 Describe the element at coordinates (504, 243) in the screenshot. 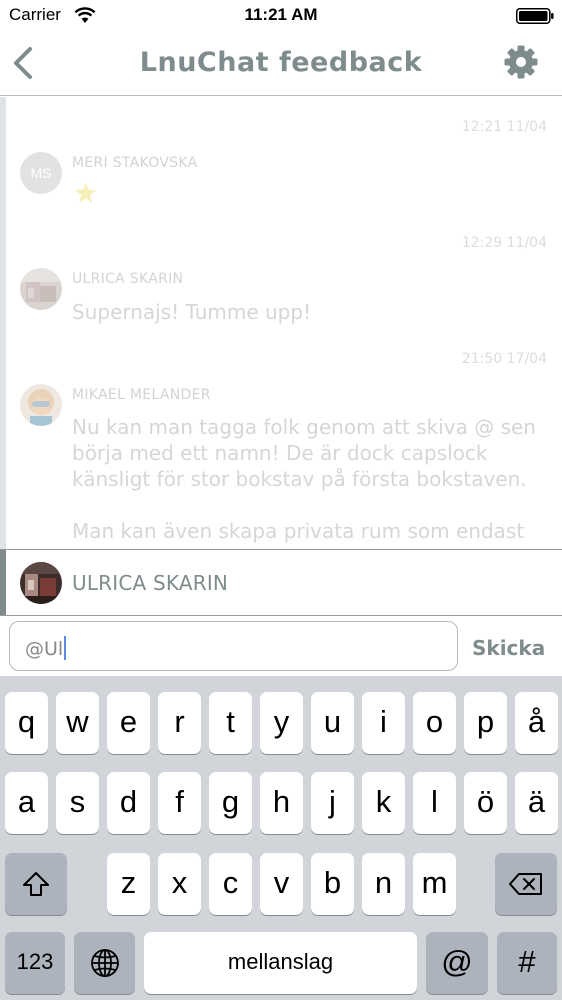

I see `message-timestamp: 12:29 11/04` at that location.